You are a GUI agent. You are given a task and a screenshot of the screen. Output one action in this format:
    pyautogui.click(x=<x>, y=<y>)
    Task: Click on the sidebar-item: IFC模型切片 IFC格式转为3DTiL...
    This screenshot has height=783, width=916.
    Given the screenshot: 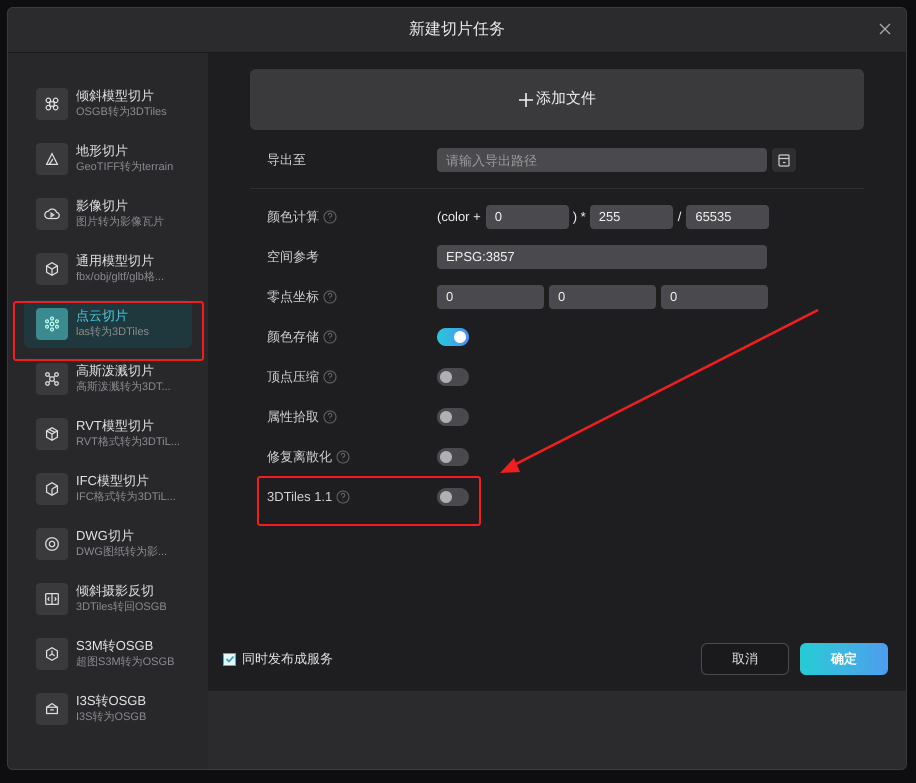 What is the action you would take?
    pyautogui.click(x=108, y=489)
    